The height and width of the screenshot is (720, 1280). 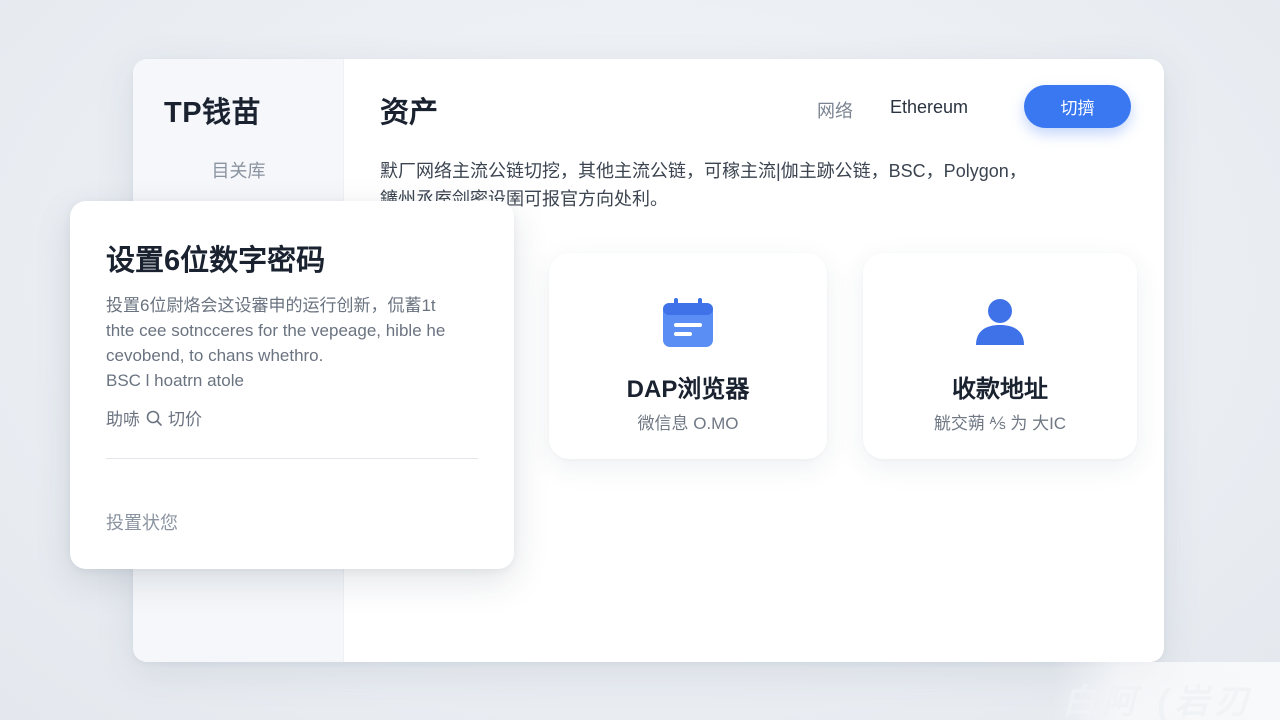 What do you see at coordinates (835, 111) in the screenshot?
I see `network-label: 网络` at bounding box center [835, 111].